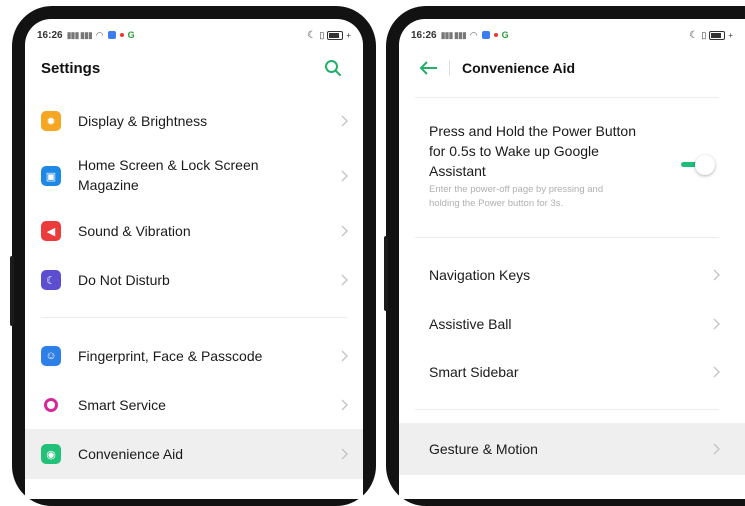 The height and width of the screenshot is (506, 745). Describe the element at coordinates (122, 405) in the screenshot. I see `item-label: Smart Service` at that location.